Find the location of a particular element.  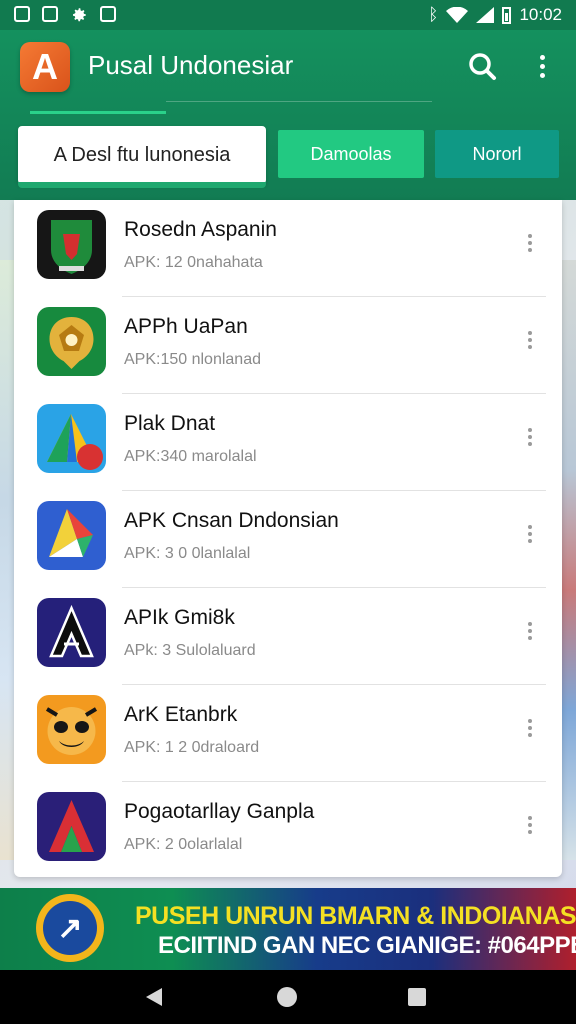

tab-downloads: Damoolas is located at coordinates (351, 154).